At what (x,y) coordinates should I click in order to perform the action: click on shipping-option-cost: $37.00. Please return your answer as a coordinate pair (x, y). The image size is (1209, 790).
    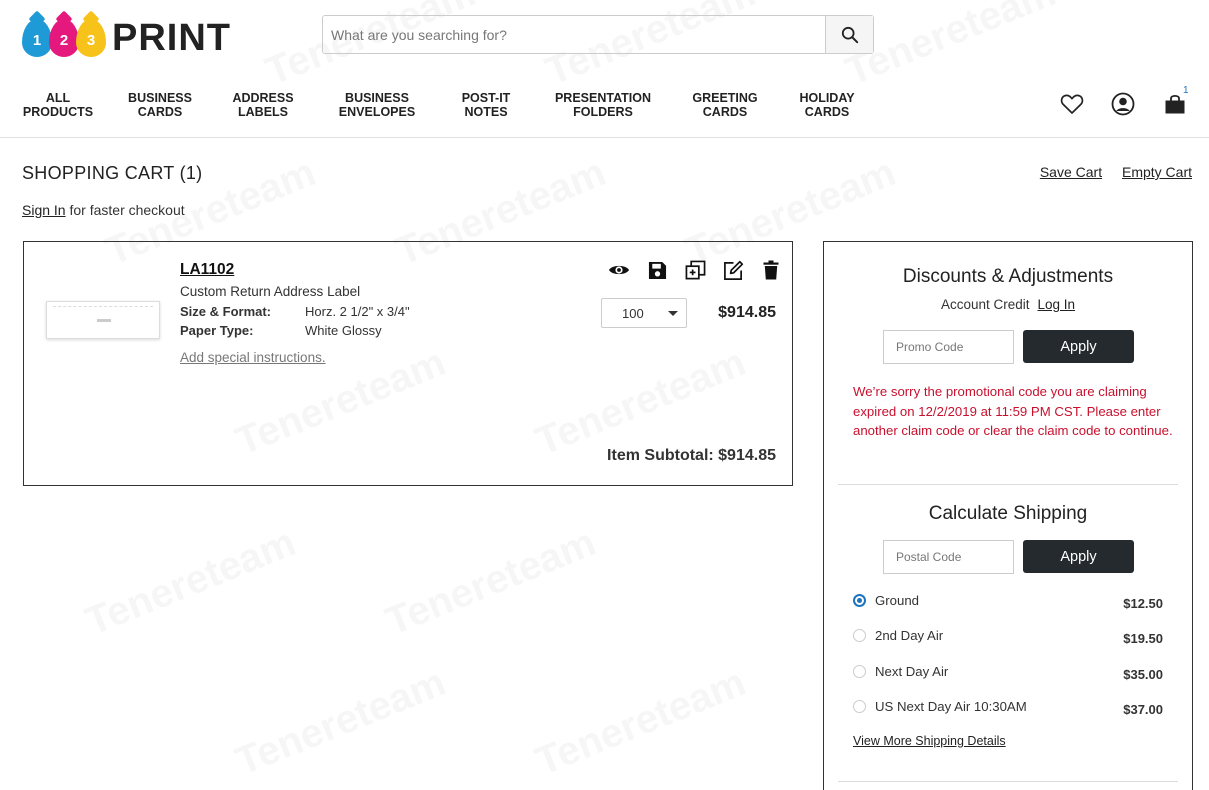
    Looking at the image, I should click on (1143, 709).